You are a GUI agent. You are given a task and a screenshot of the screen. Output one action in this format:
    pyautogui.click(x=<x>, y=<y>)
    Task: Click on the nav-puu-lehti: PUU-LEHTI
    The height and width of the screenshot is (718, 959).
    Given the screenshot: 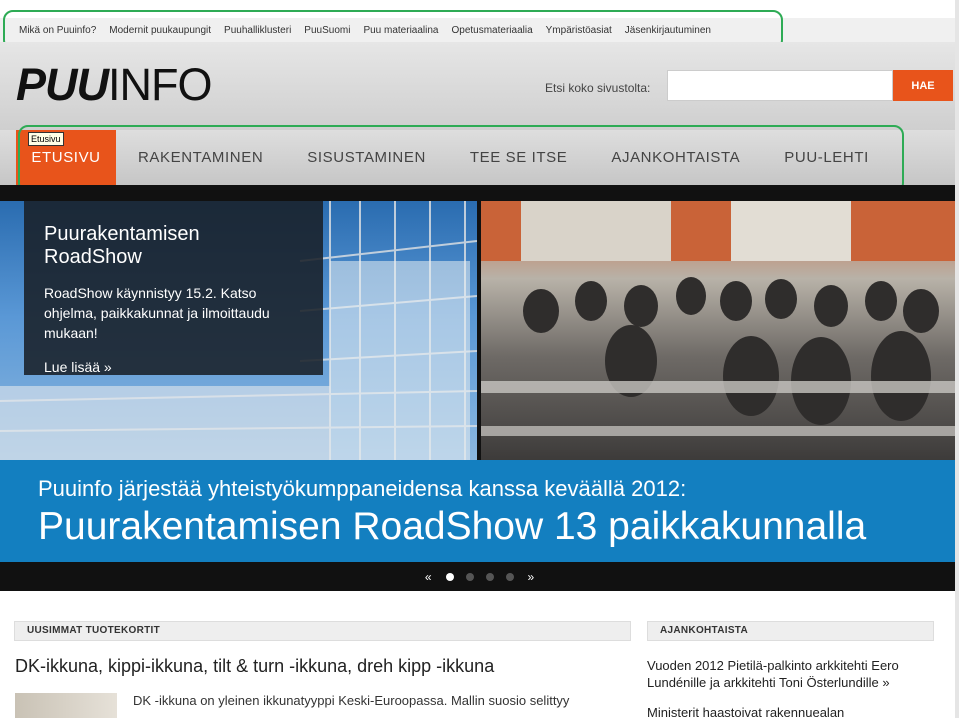 What is the action you would take?
    pyautogui.click(x=826, y=157)
    